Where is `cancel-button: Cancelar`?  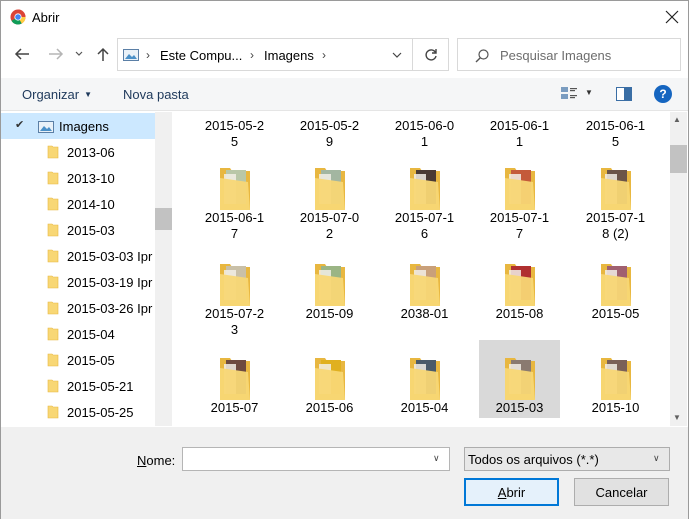
cancel-button: Cancelar is located at coordinates (621, 492).